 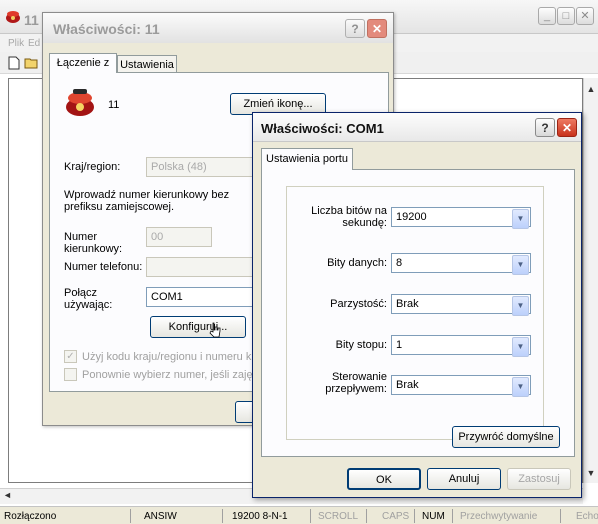 I want to click on properties-dialog-title-bar: Właściwości: 11 ? ✕, so click(x=218, y=28).